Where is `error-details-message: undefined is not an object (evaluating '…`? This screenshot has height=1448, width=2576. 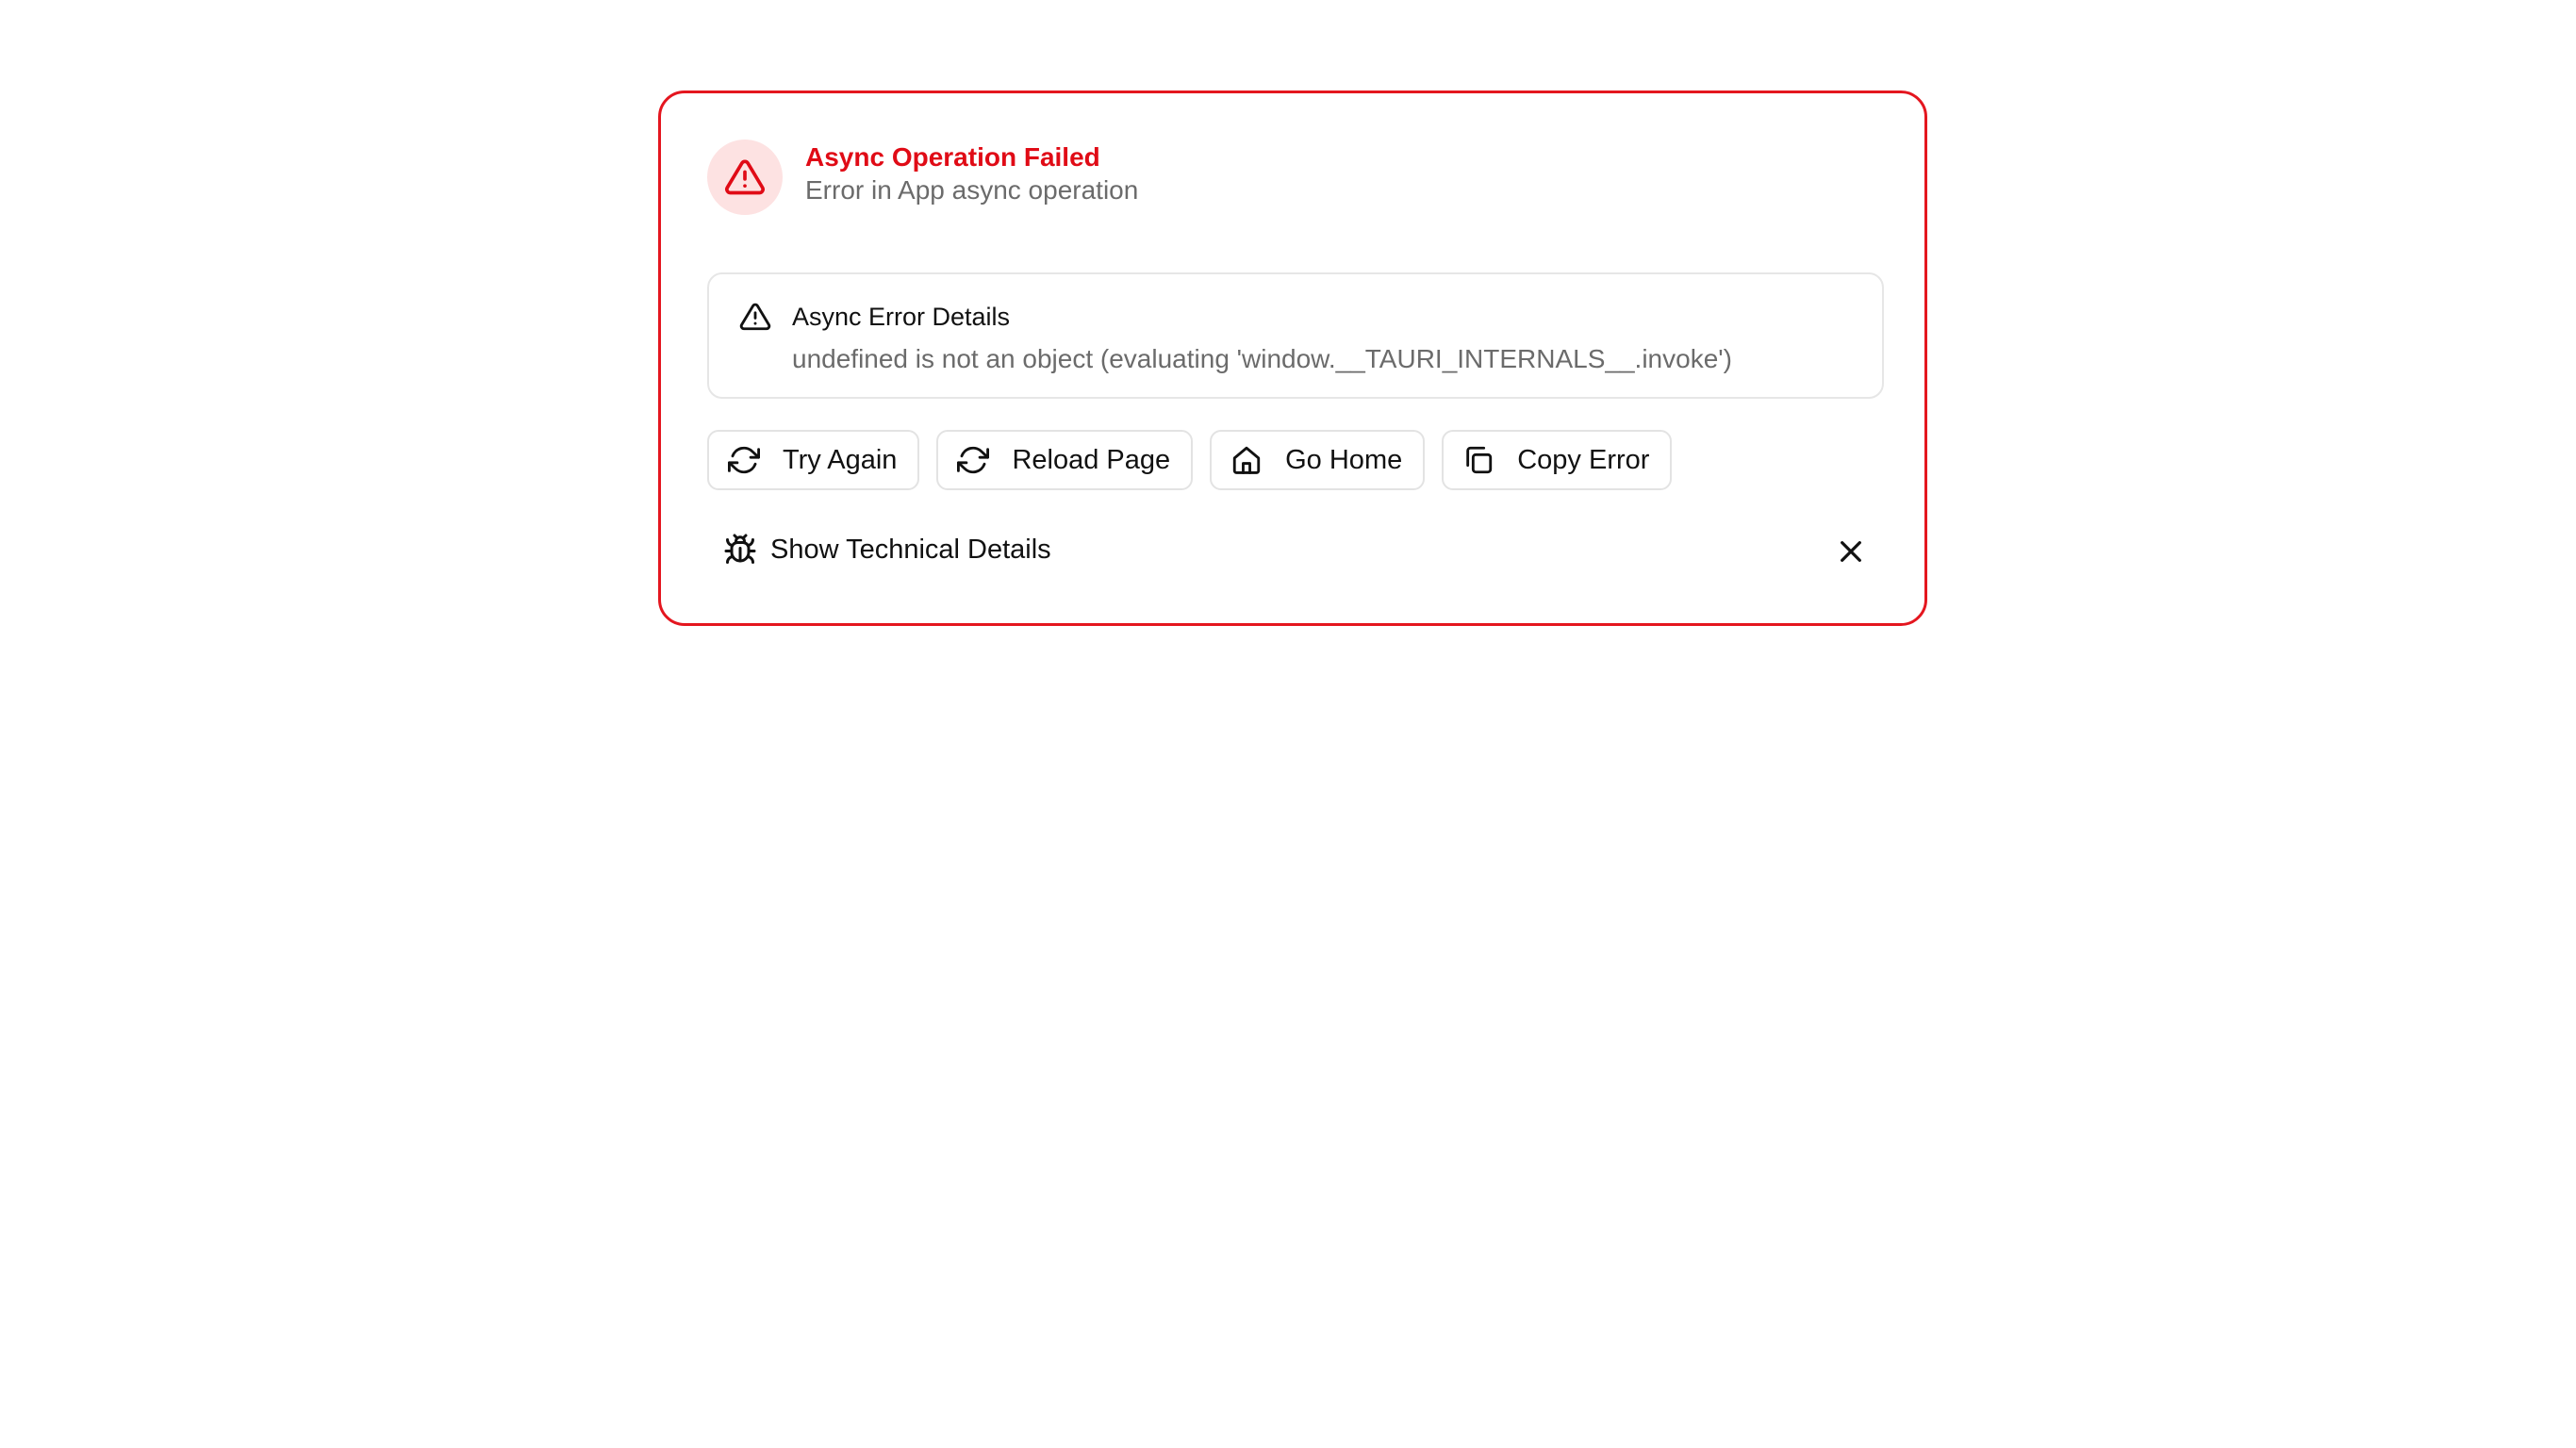
error-details-message: undefined is not an object (evaluating '… is located at coordinates (1262, 358).